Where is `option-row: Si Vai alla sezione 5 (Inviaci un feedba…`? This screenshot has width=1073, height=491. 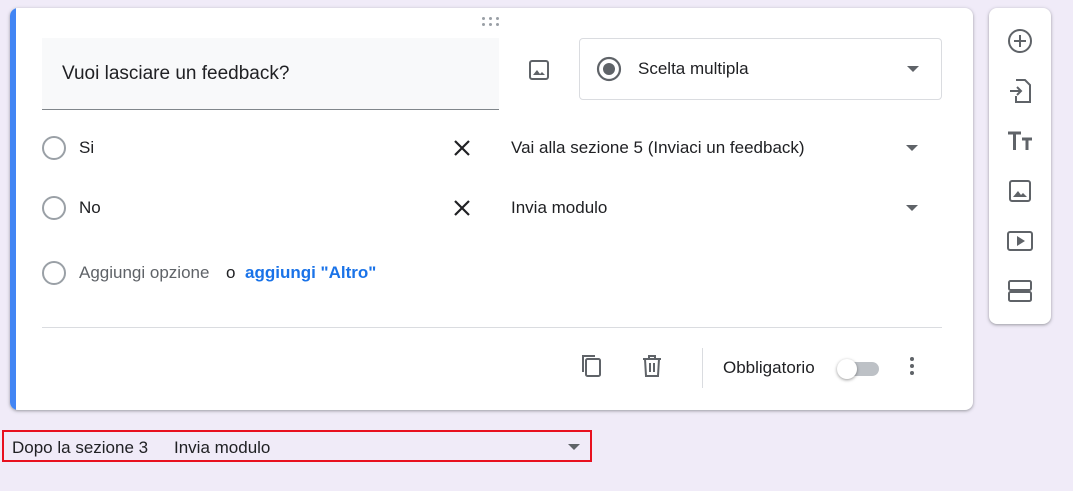
option-row: Si Vai alla sezione 5 (Inviaci un feedba… is located at coordinates (490, 148).